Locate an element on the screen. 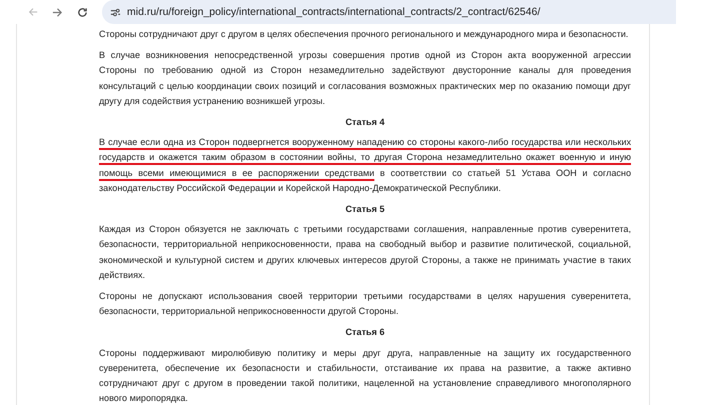 The height and width of the screenshot is (405, 720). paragraph: Стороны не допускают использования своей территории третьими государствами в целях нарушения суверенитета, безопасности, территориальной неприкосновенности другой Стороны. is located at coordinates (365, 304).